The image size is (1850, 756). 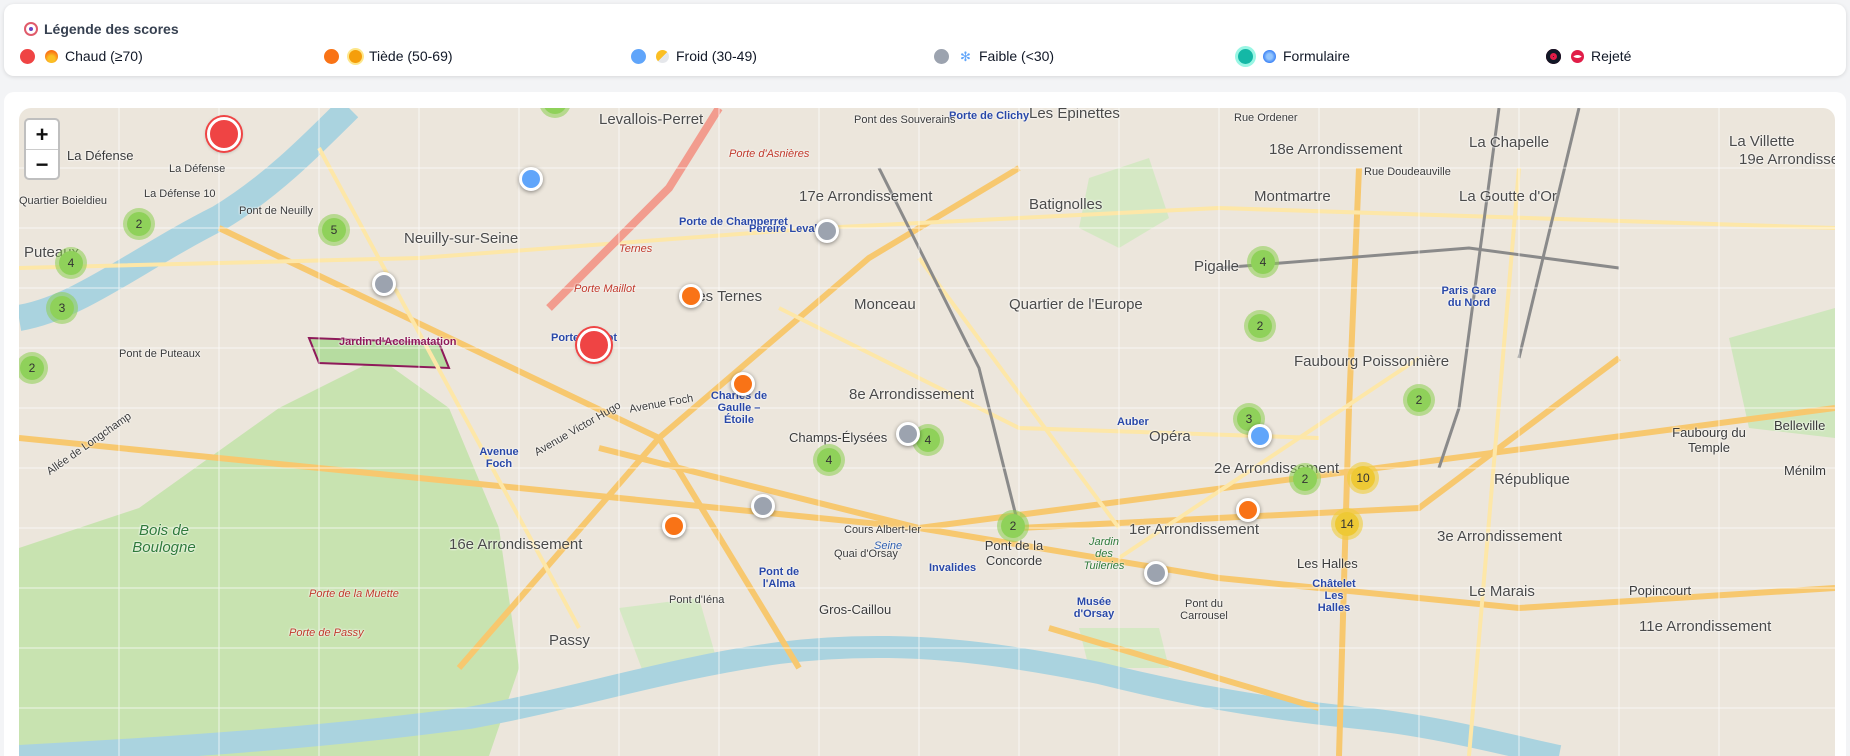 What do you see at coordinates (1502, 591) in the screenshot?
I see `place-label: Le Marais` at bounding box center [1502, 591].